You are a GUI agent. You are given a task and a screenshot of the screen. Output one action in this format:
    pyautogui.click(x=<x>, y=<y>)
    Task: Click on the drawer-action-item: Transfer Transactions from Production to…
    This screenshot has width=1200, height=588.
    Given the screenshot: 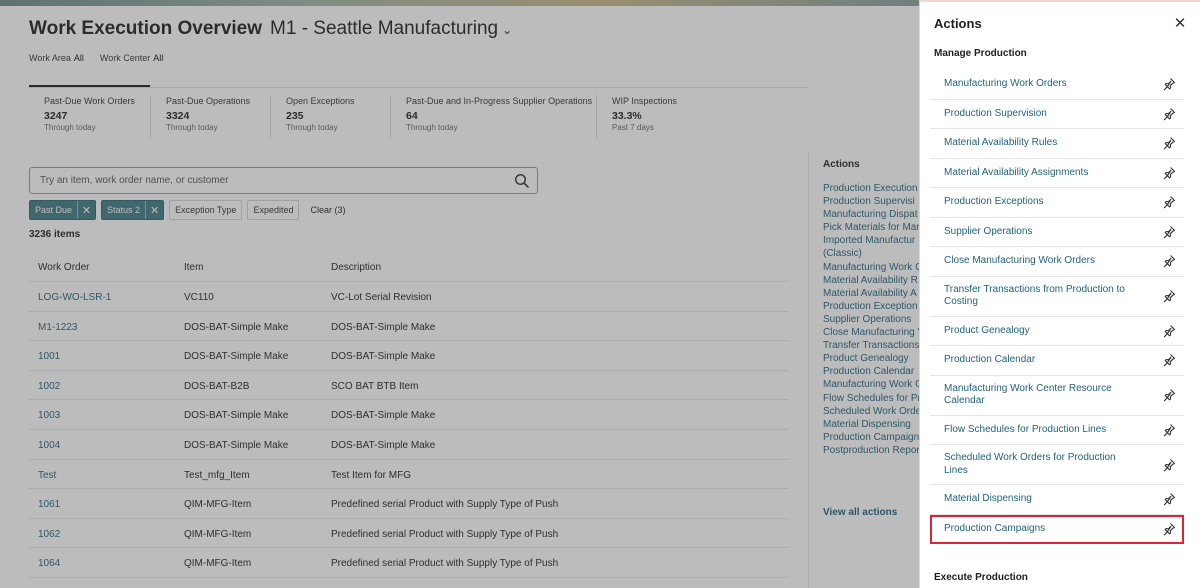 What is the action you would take?
    pyautogui.click(x=1057, y=297)
    